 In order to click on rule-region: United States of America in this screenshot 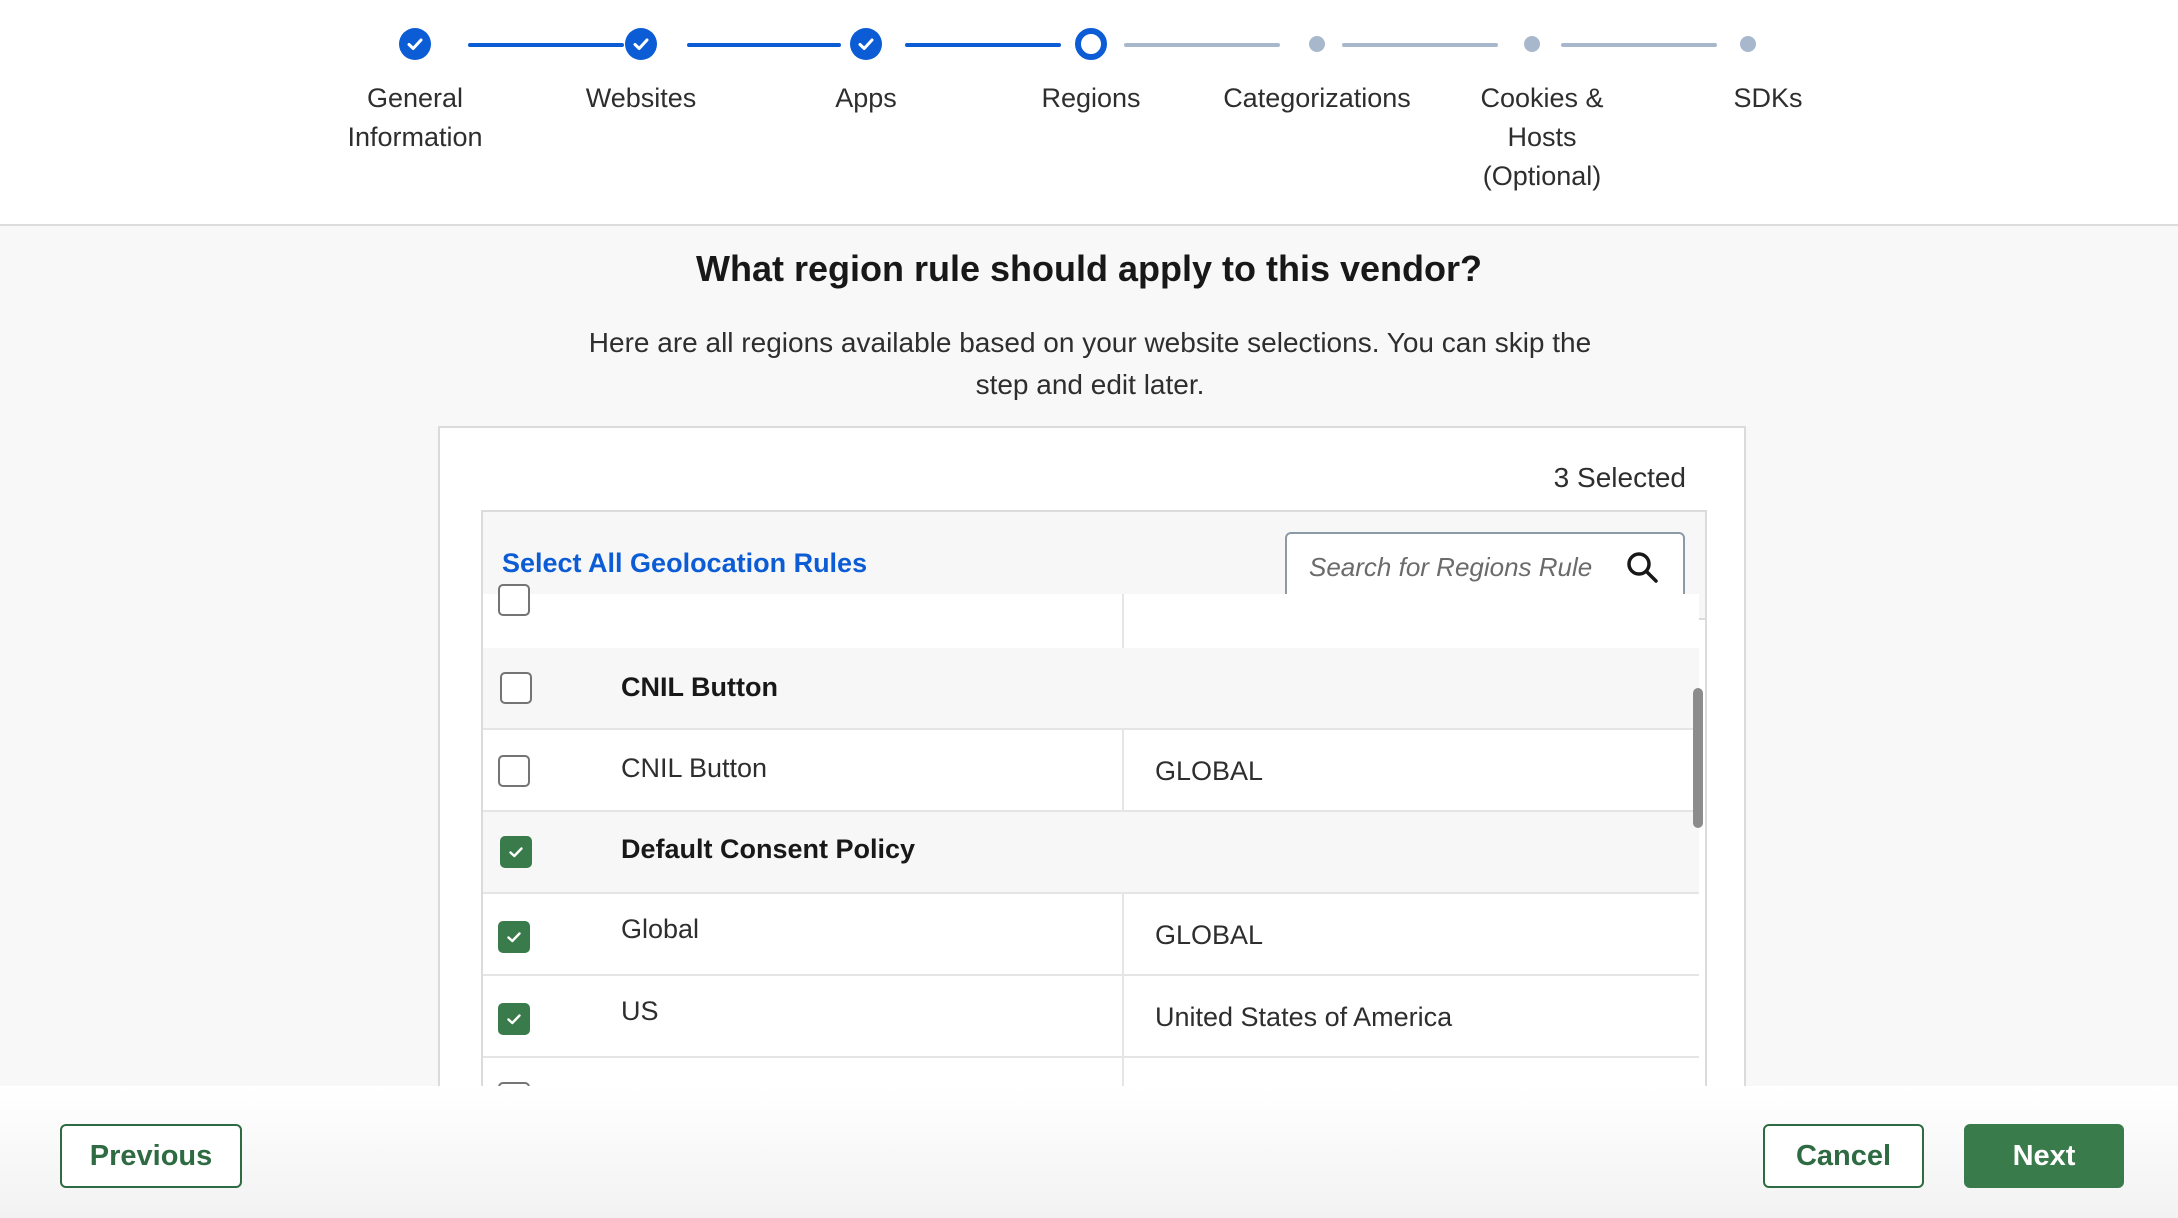, I will do `click(1304, 1017)`.